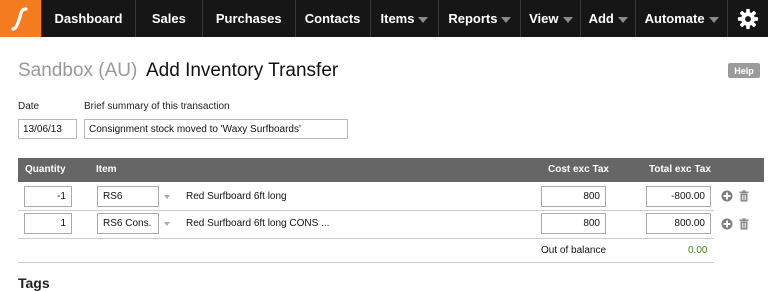  What do you see at coordinates (48, 196) in the screenshot?
I see `quantity-input: -1` at bounding box center [48, 196].